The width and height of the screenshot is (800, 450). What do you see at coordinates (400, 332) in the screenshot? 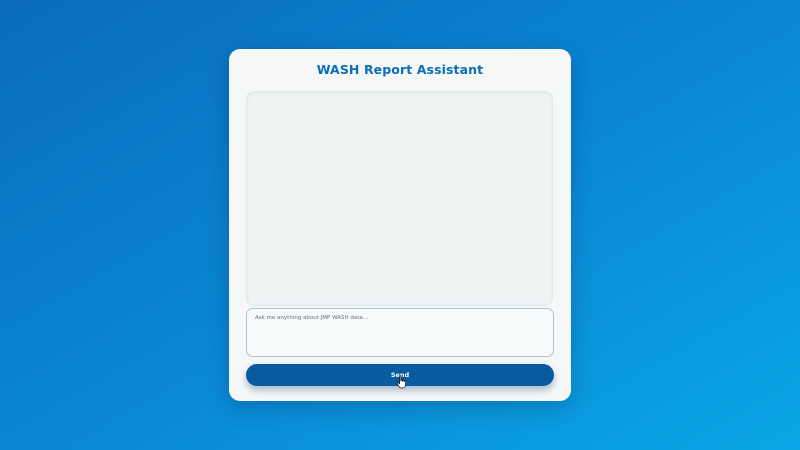
I see `message-input` at bounding box center [400, 332].